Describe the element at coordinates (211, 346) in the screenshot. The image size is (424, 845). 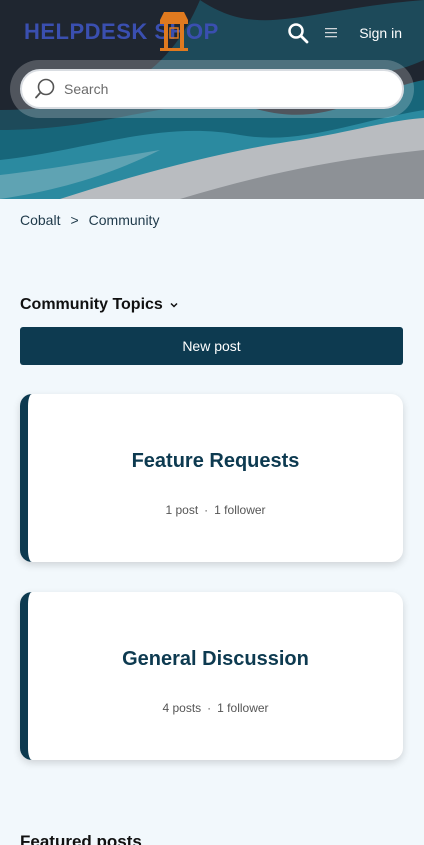
I see `new-post-button: New post` at that location.